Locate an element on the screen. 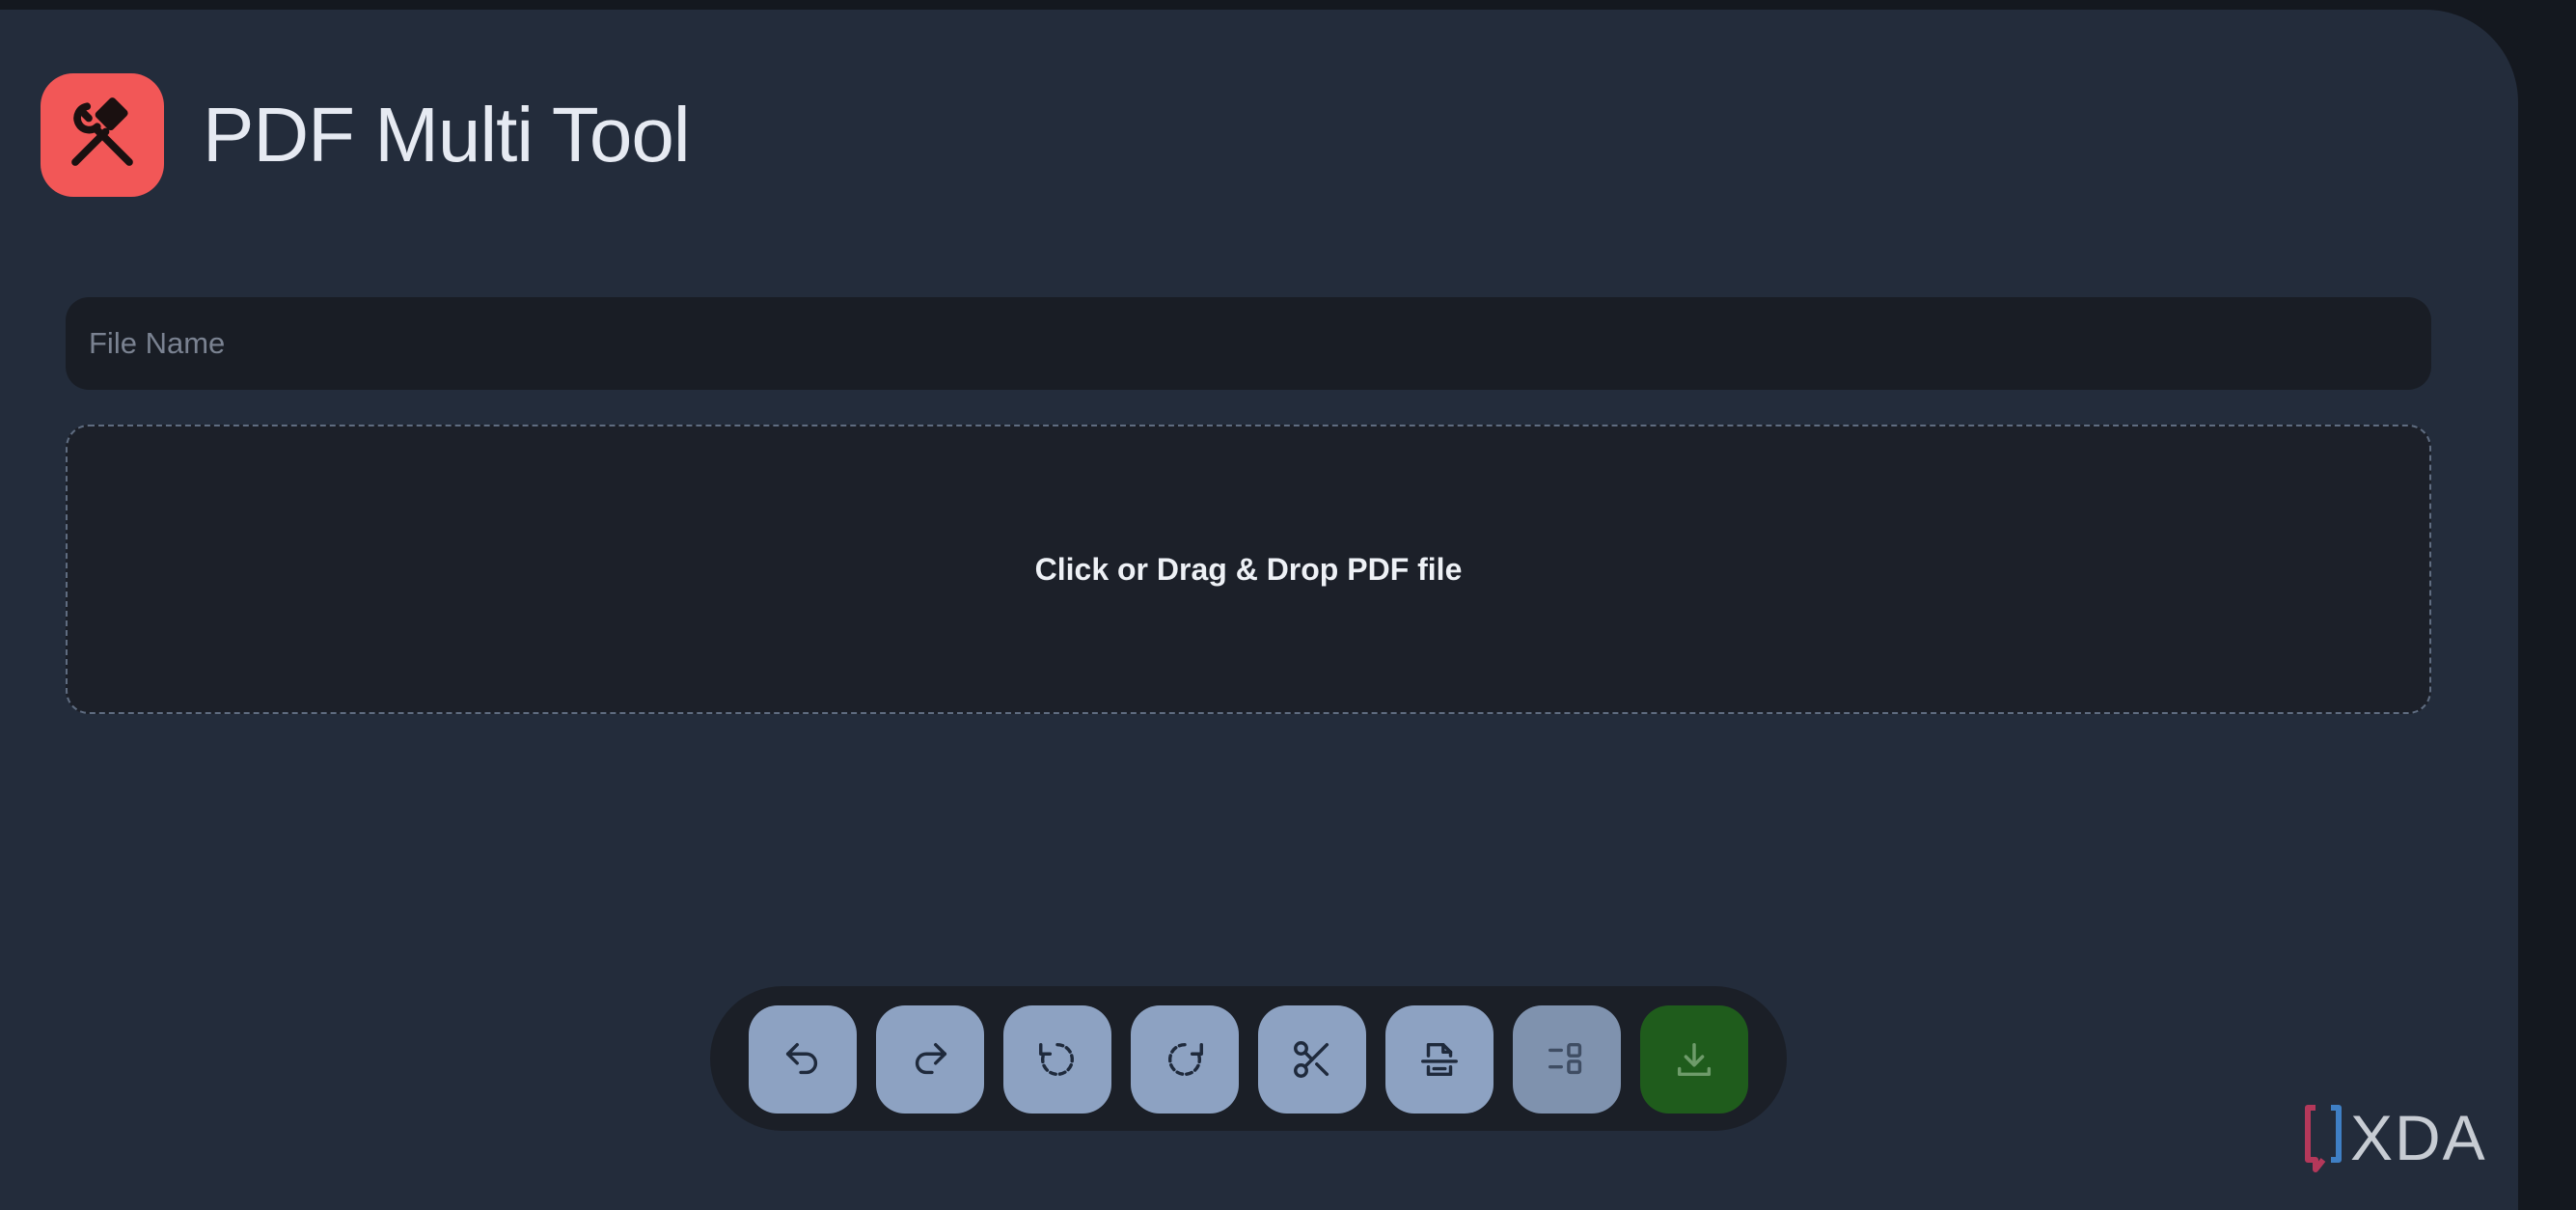 The height and width of the screenshot is (1210, 2576). download-icon is located at coordinates (1694, 1059).